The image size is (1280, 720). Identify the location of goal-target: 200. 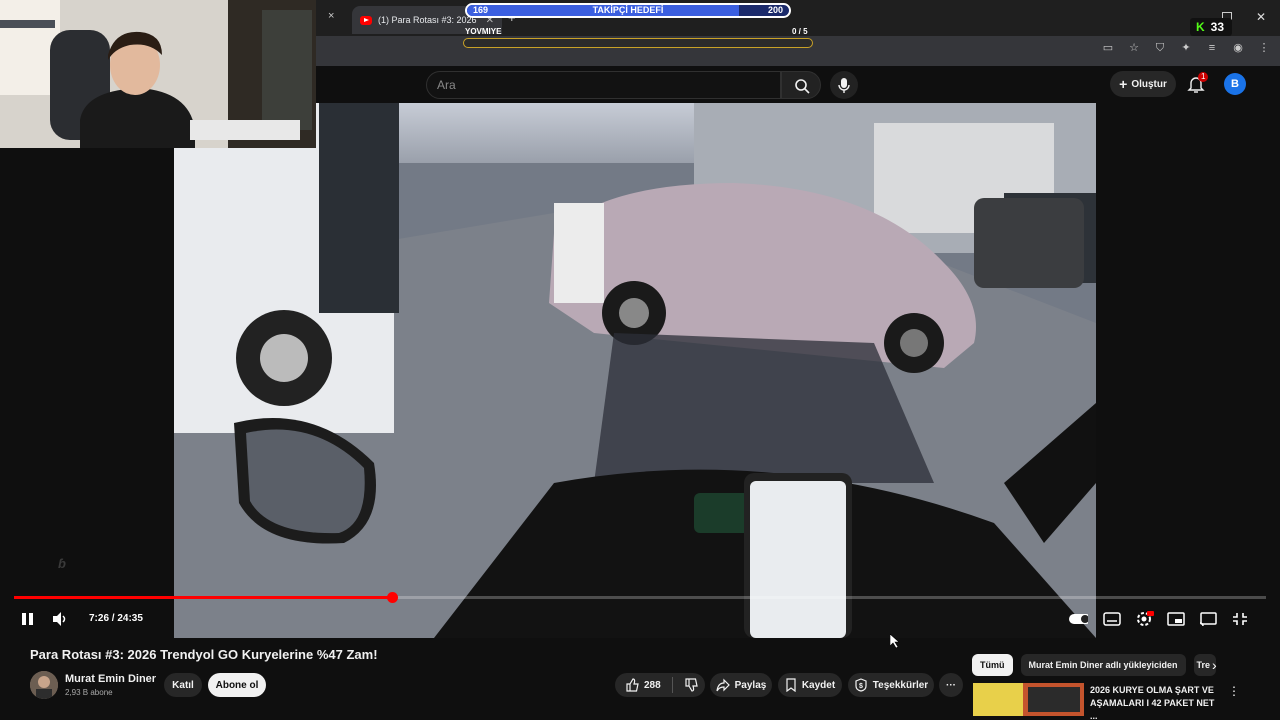
(775, 10).